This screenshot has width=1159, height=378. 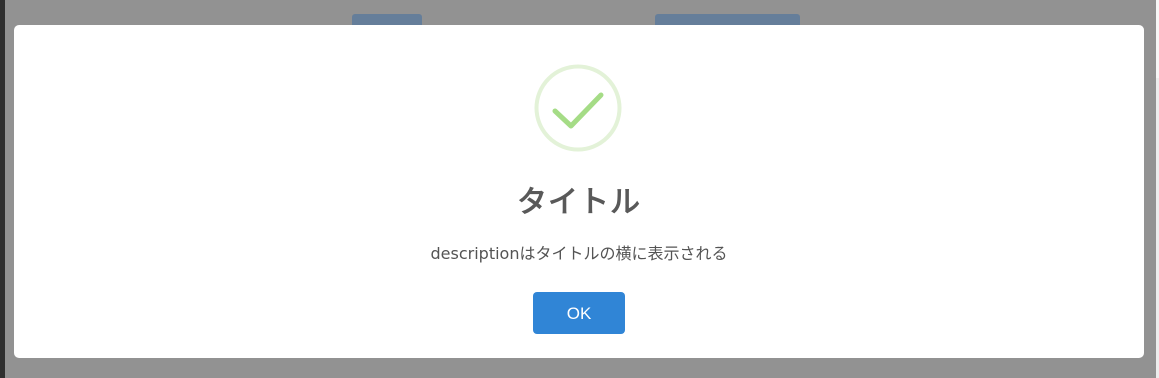 What do you see at coordinates (579, 253) in the screenshot?
I see `dialog-description: descriptionはタイトルの横に表示される` at bounding box center [579, 253].